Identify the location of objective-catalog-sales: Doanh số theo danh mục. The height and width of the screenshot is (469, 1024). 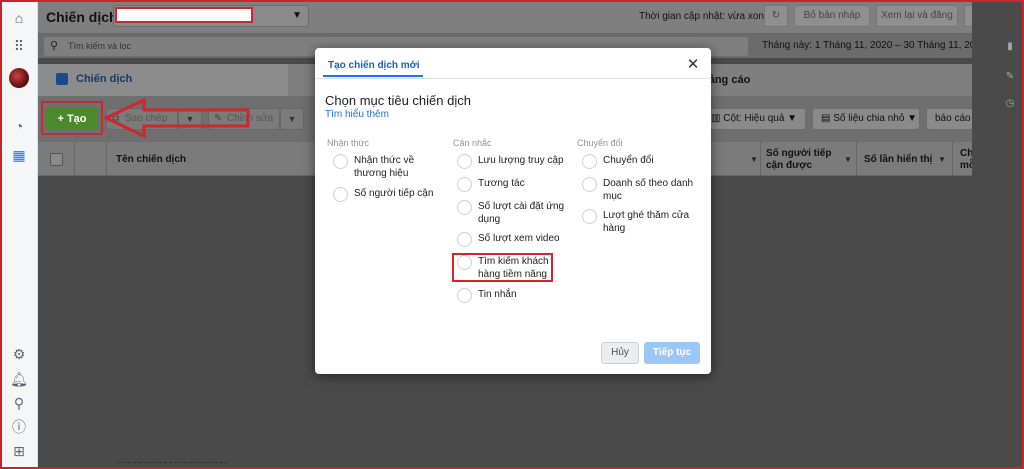
(638, 191).